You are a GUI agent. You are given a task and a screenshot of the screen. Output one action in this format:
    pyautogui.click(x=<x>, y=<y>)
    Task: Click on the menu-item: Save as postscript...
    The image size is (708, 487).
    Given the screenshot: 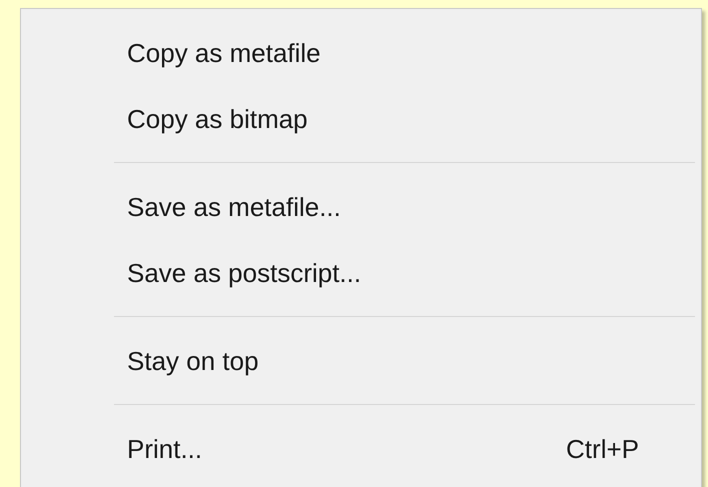 What is the action you would take?
    pyautogui.click(x=361, y=273)
    